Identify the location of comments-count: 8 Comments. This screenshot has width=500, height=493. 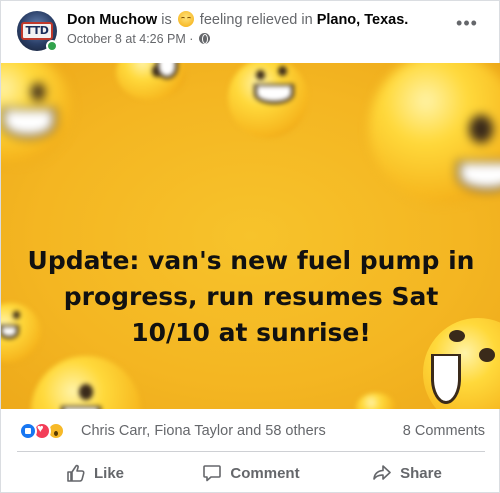
(444, 431).